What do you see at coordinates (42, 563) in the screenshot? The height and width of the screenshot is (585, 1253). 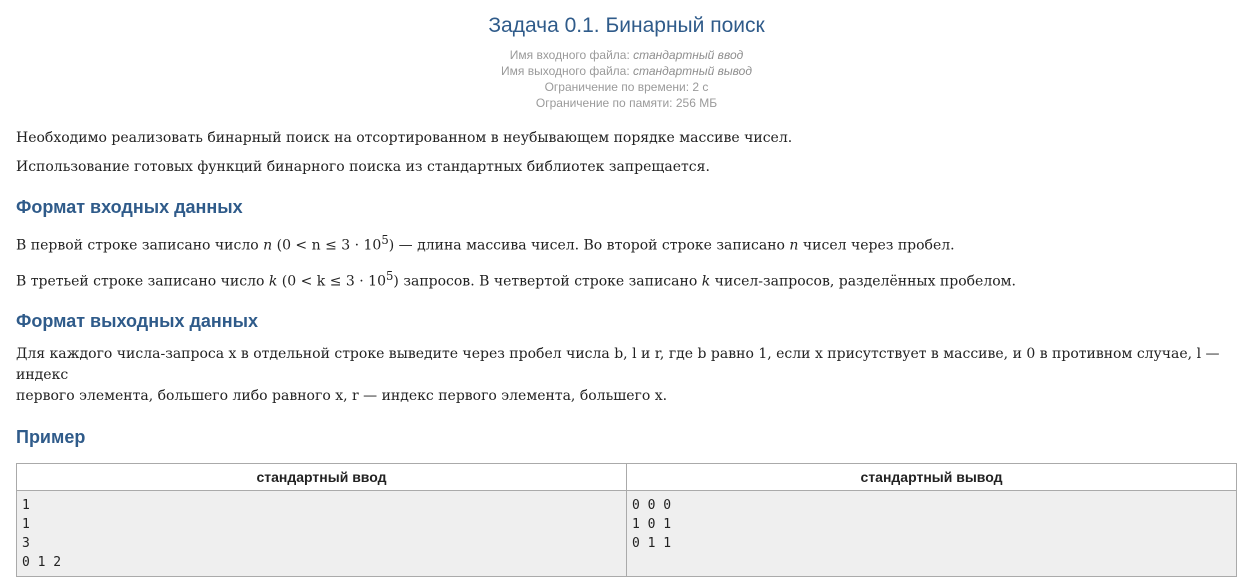 I see `example-input-line: 0 1 2` at bounding box center [42, 563].